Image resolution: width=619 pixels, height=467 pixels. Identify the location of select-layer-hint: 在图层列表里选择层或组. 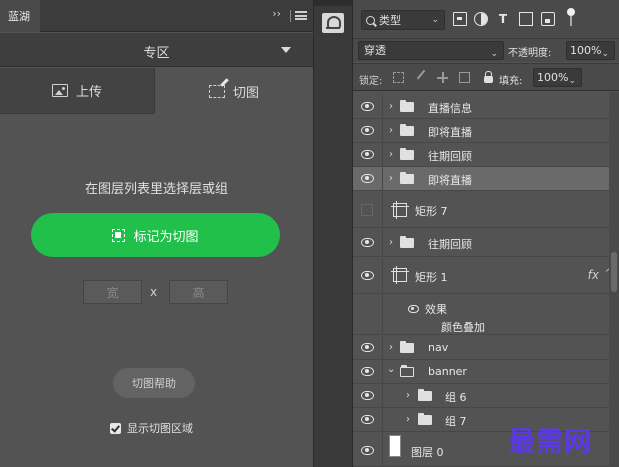
(156, 189).